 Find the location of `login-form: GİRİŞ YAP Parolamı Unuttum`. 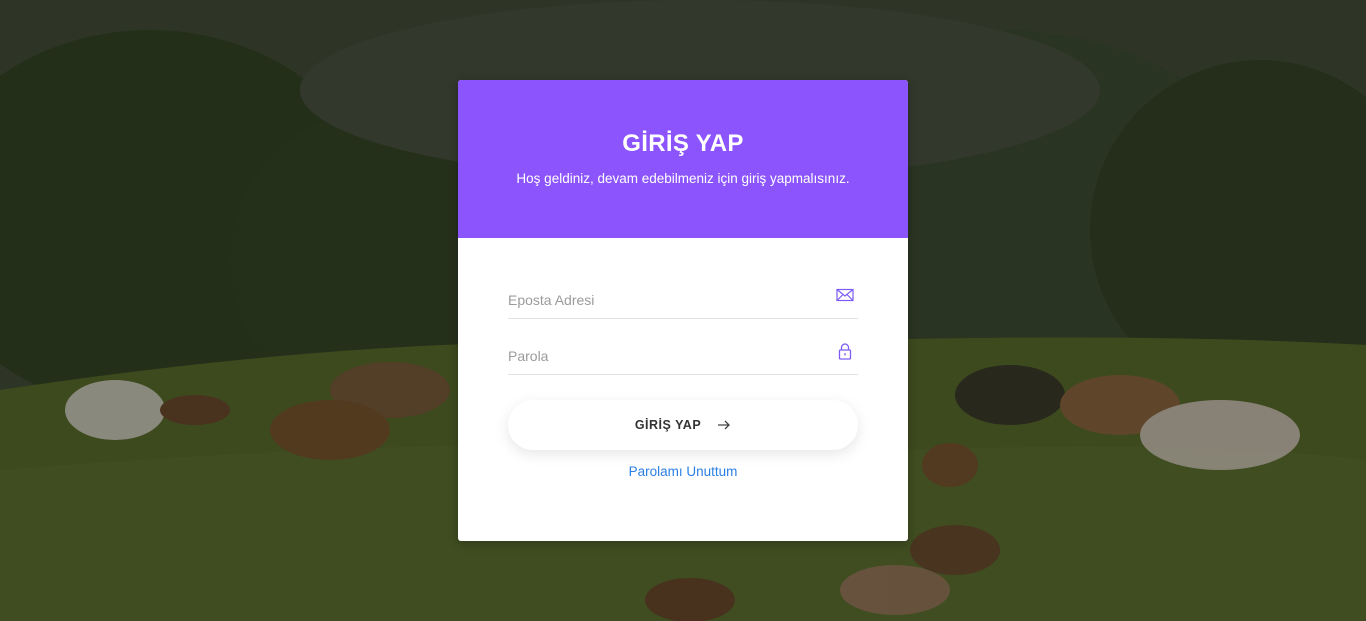

login-form: GİRİŞ YAP Parolamı Unuttum is located at coordinates (683, 378).